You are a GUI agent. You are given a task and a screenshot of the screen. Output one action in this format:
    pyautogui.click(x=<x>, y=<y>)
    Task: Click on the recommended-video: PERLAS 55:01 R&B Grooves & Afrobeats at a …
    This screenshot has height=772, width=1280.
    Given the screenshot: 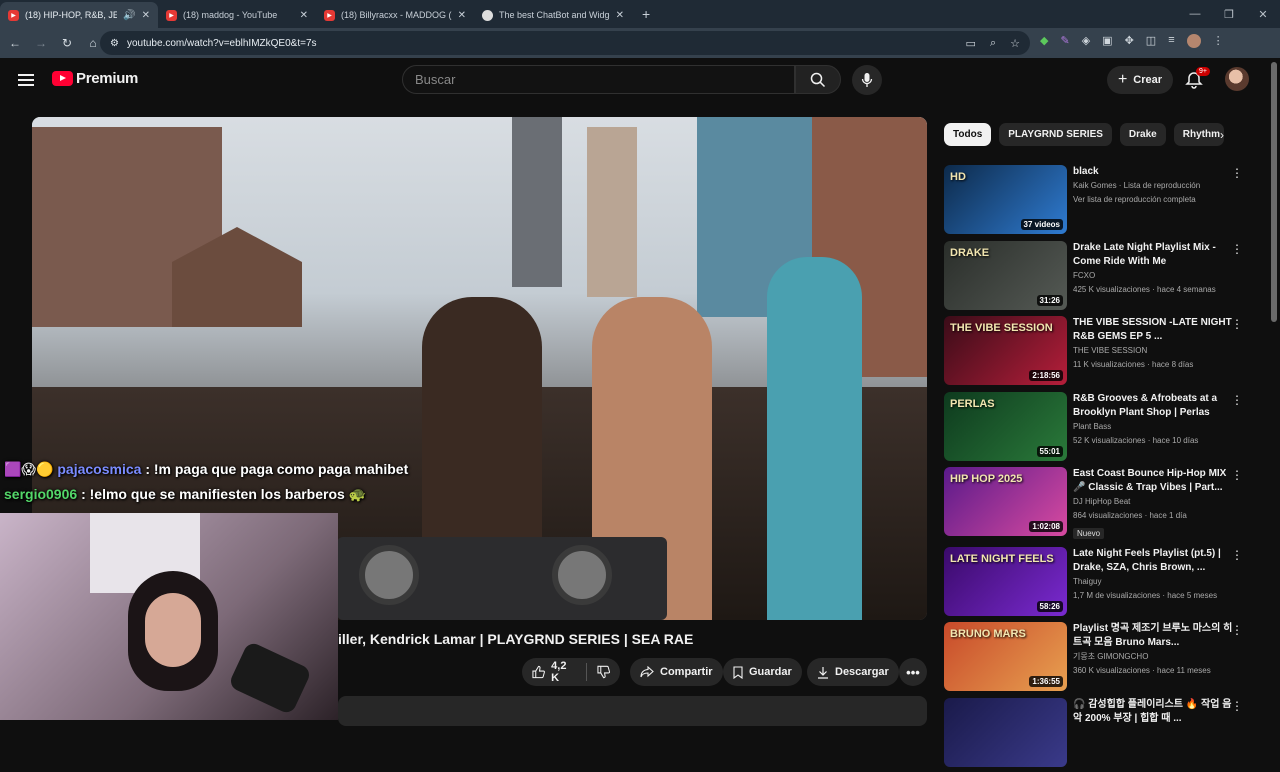 What is the action you would take?
    pyautogui.click(x=1099, y=429)
    